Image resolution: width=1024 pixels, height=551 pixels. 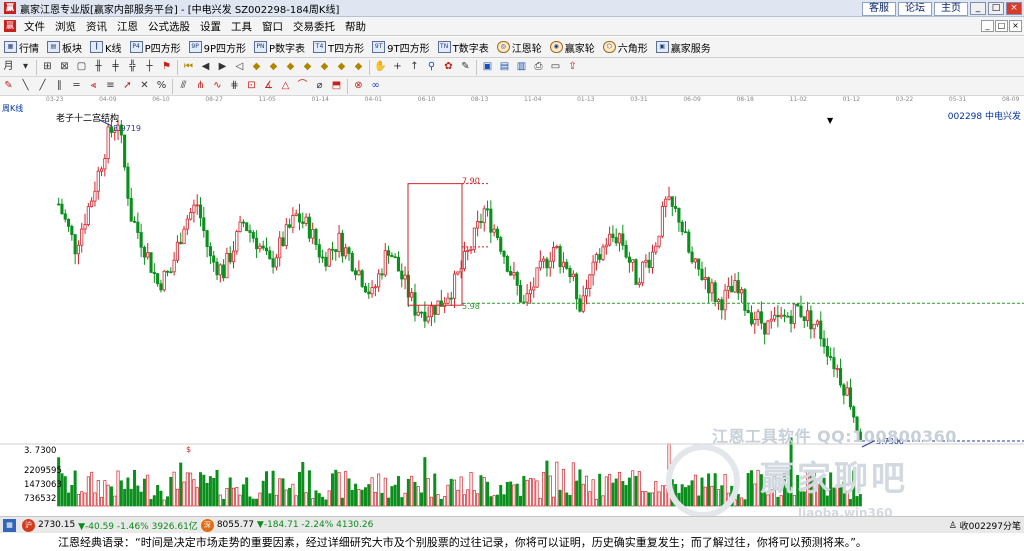 I want to click on tool-gann-wheel: ◎ 江恩轮, so click(x=519, y=47).